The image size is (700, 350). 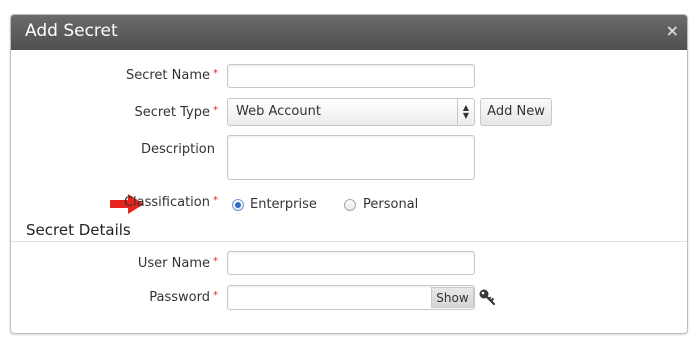 What do you see at coordinates (115, 149) in the screenshot?
I see `description-label-group: Description` at bounding box center [115, 149].